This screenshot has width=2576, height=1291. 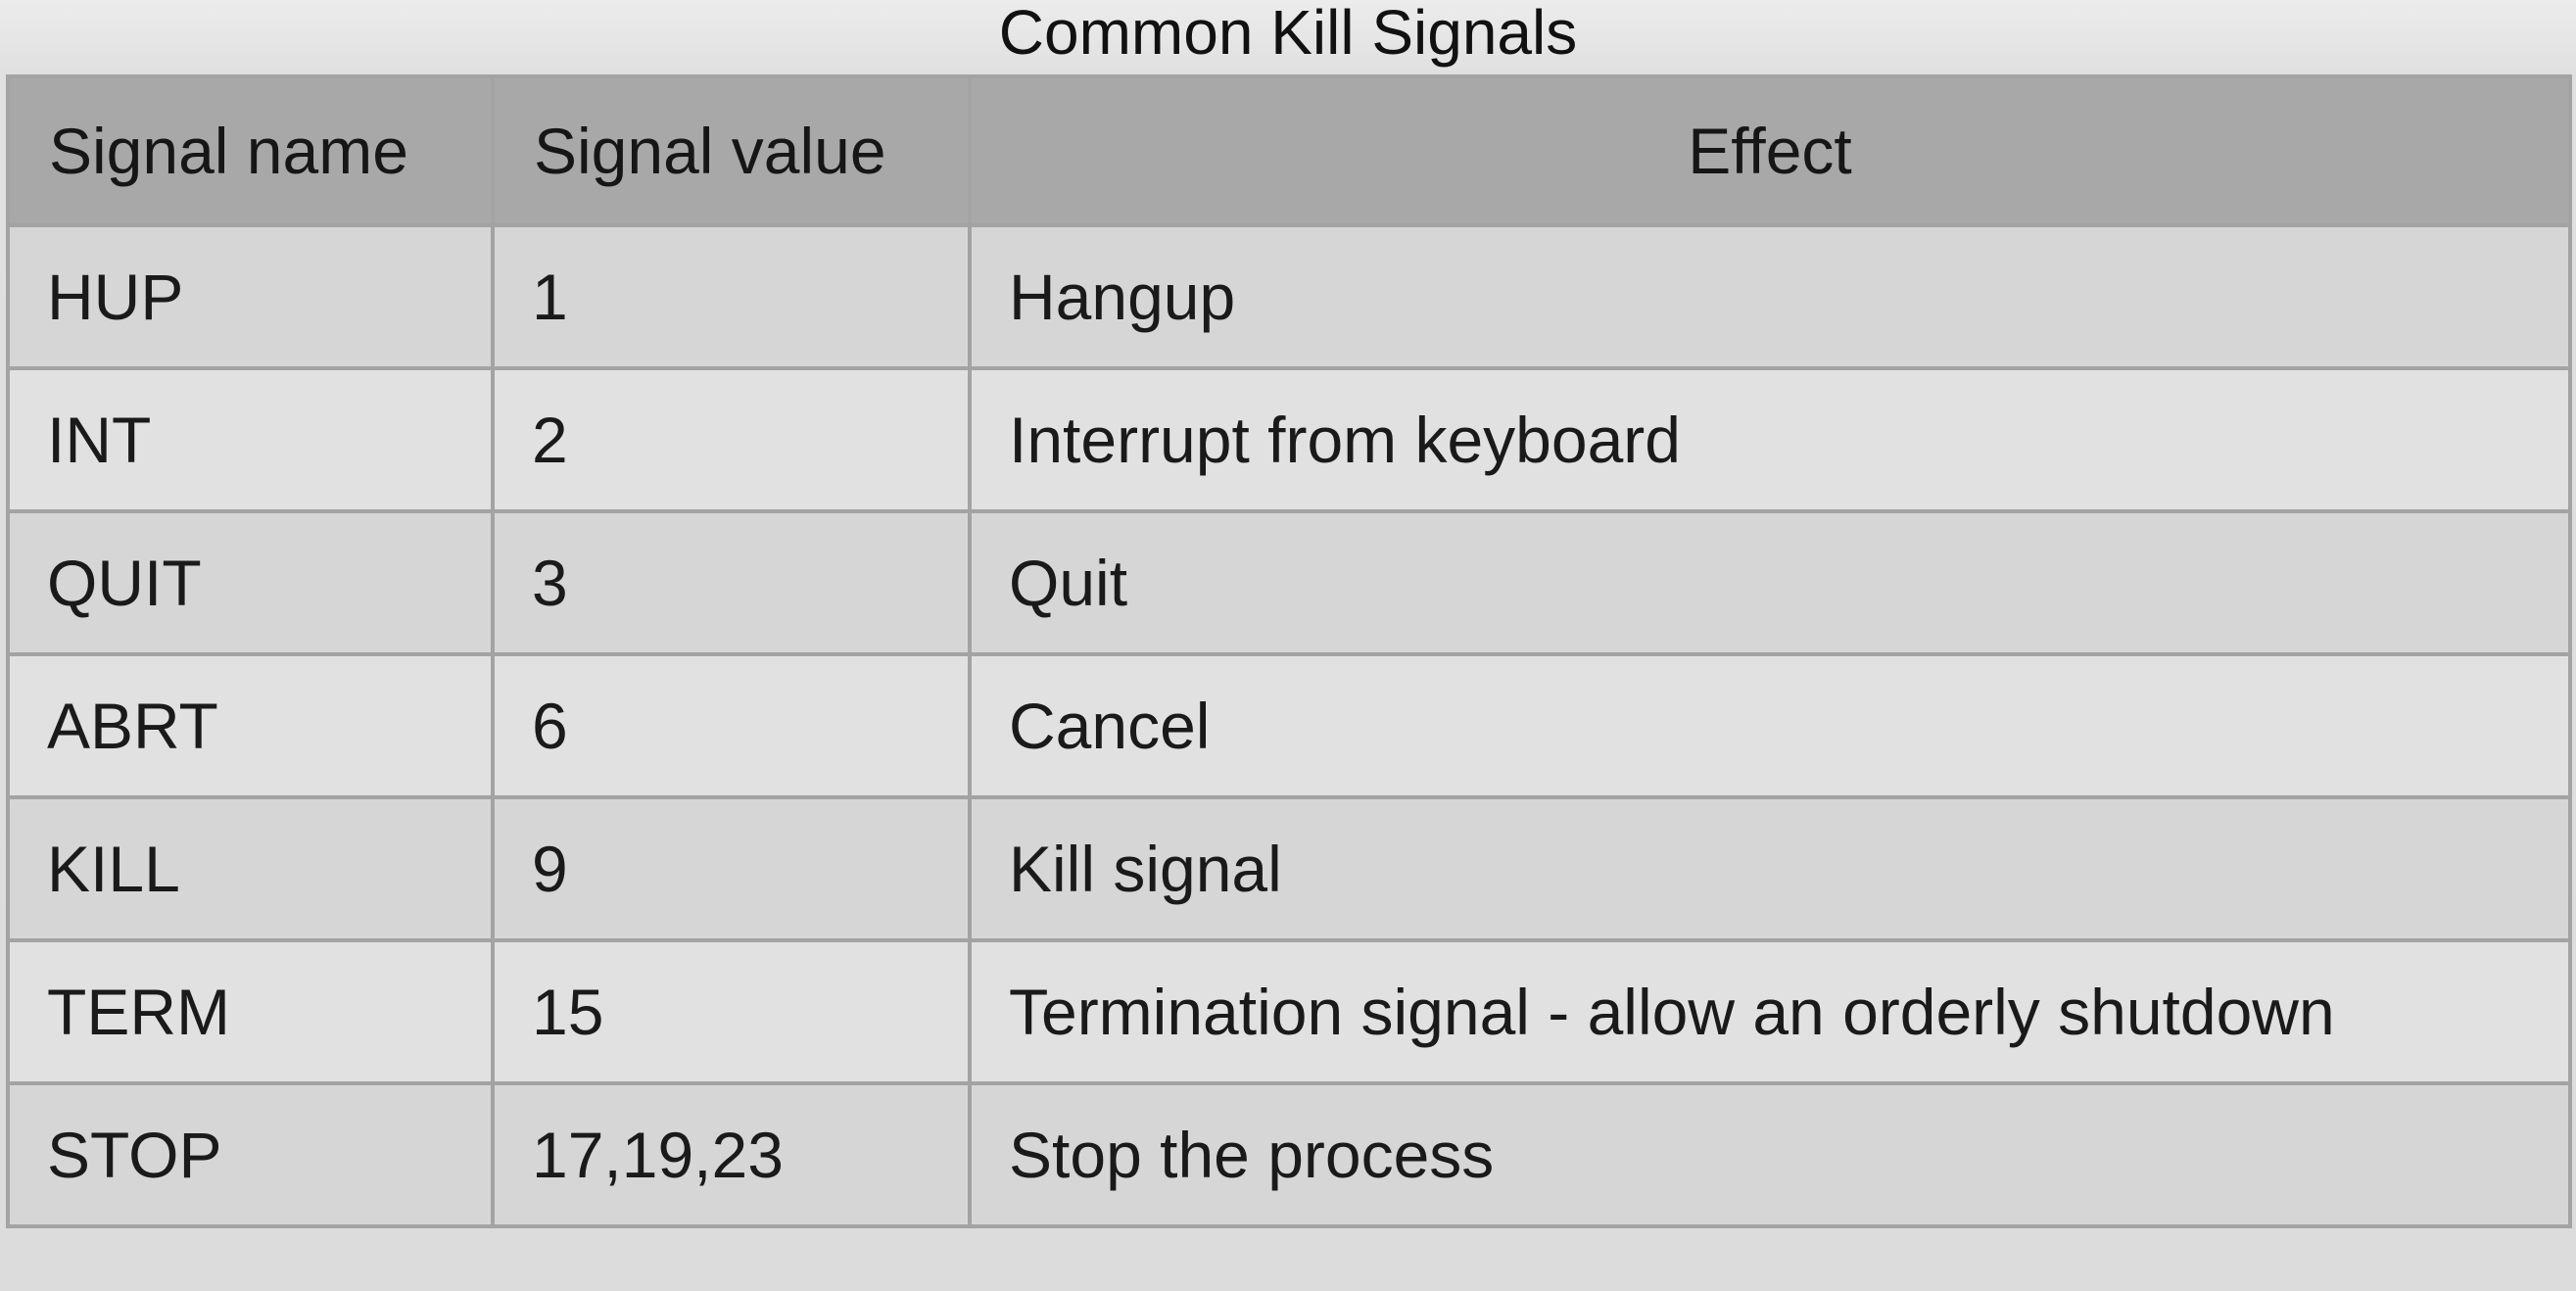 I want to click on signal-name-cell: STOP, so click(x=251, y=1154).